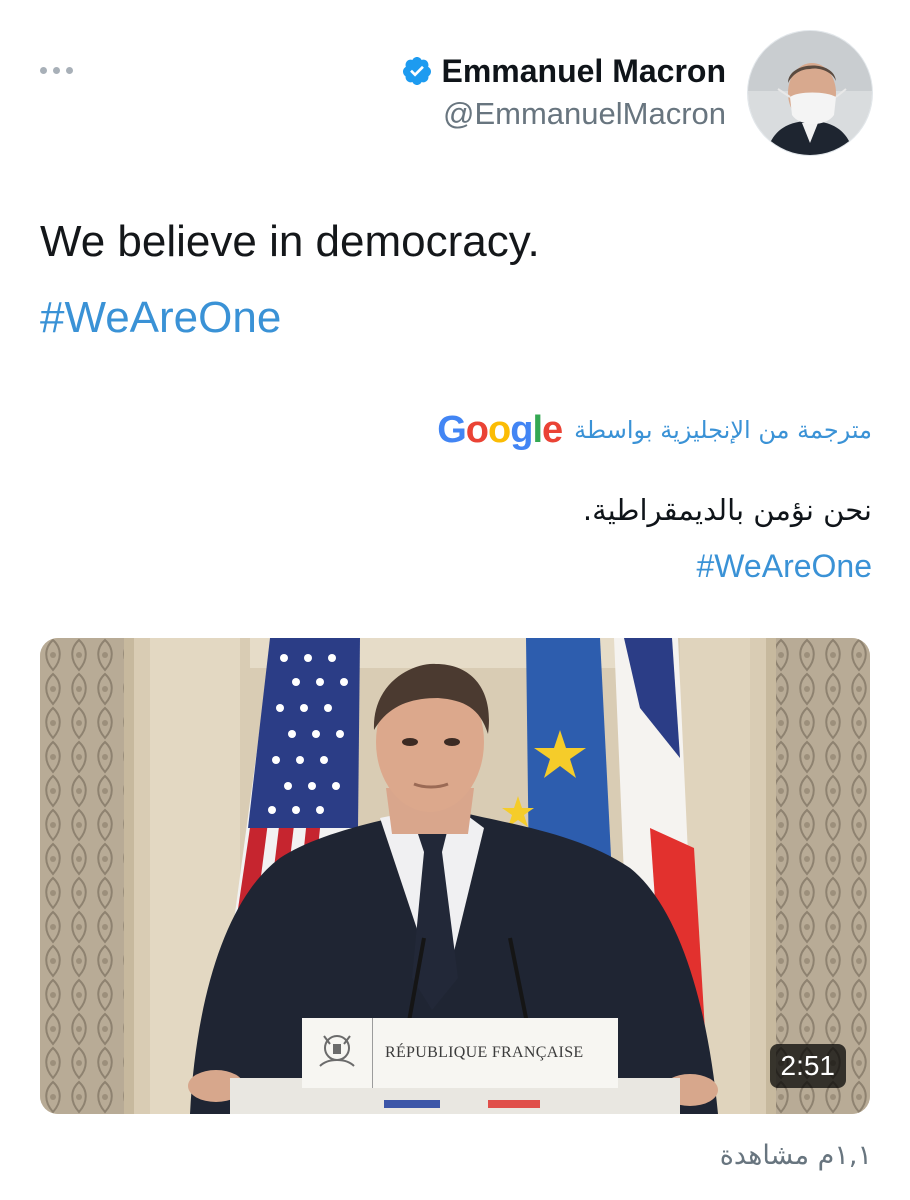  I want to click on google-logo: Google, so click(500, 430).